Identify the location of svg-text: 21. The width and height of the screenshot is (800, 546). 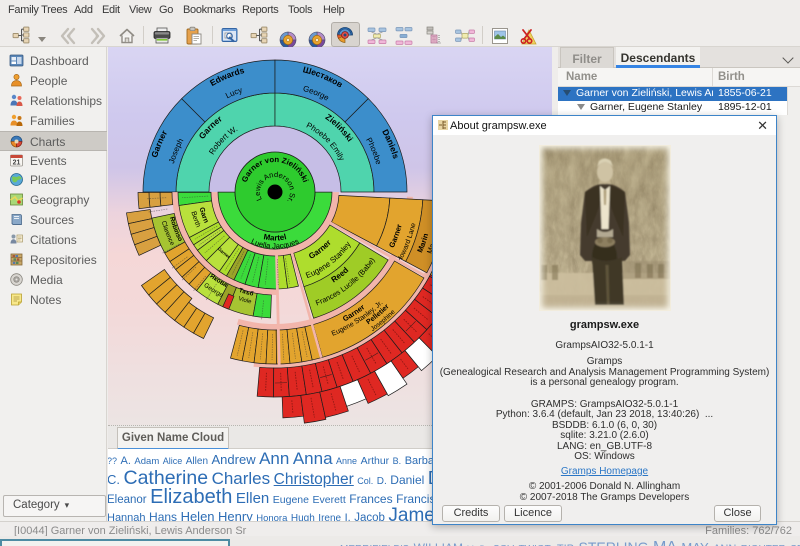
(17, 163).